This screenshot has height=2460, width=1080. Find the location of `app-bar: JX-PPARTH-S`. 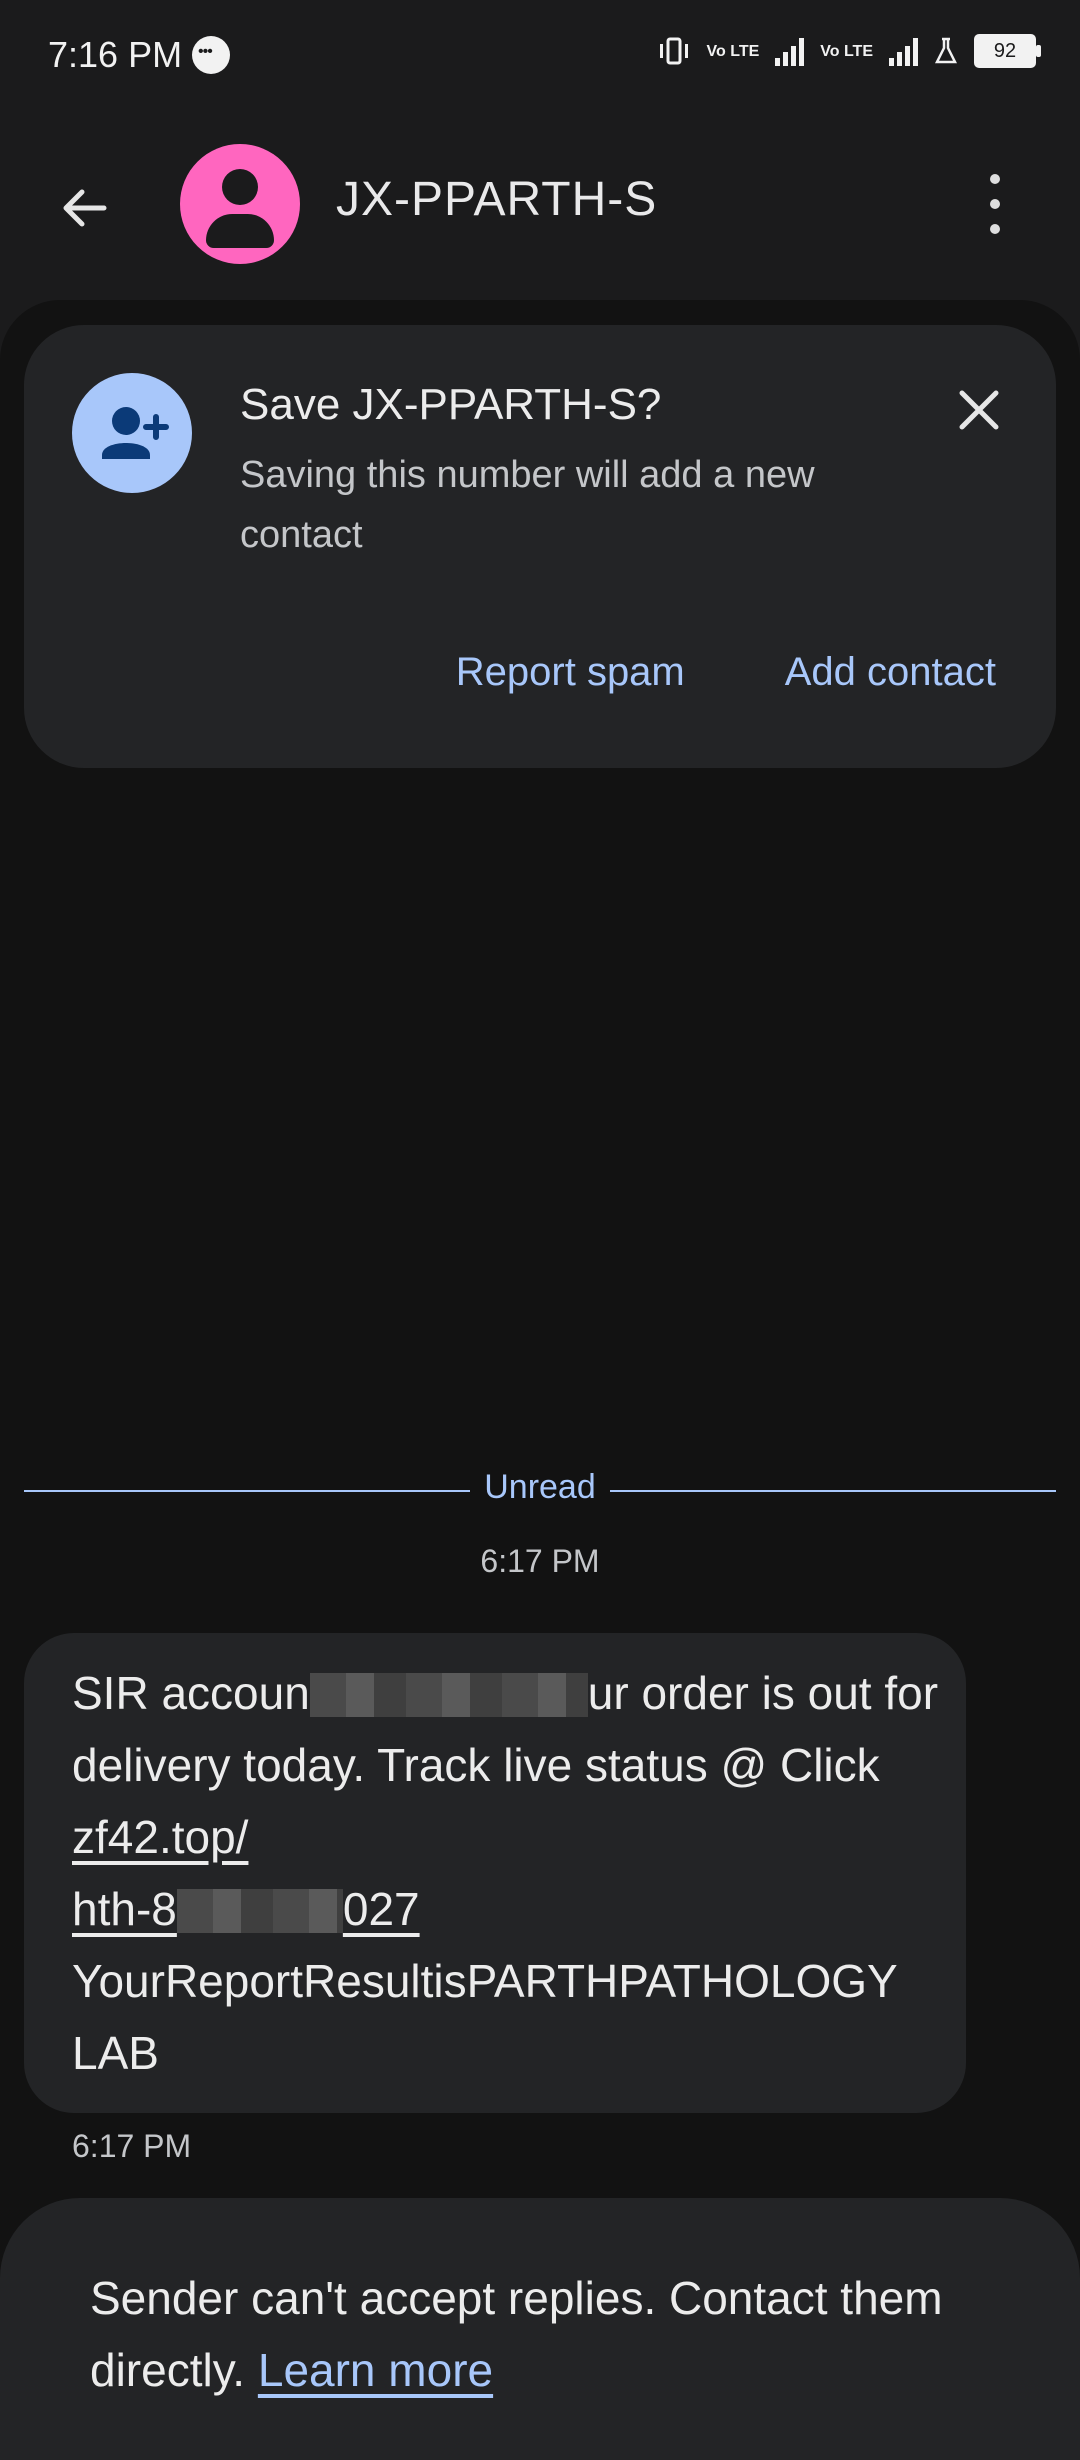

app-bar: JX-PPARTH-S is located at coordinates (540, 205).